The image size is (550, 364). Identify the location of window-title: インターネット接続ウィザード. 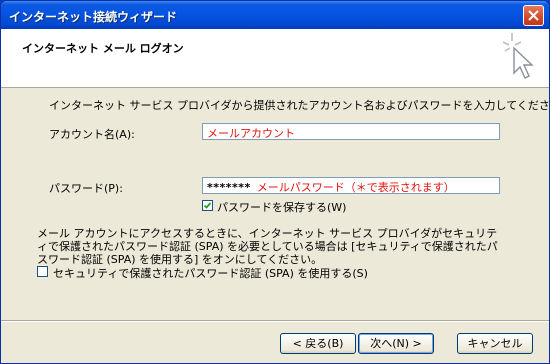
(93, 17).